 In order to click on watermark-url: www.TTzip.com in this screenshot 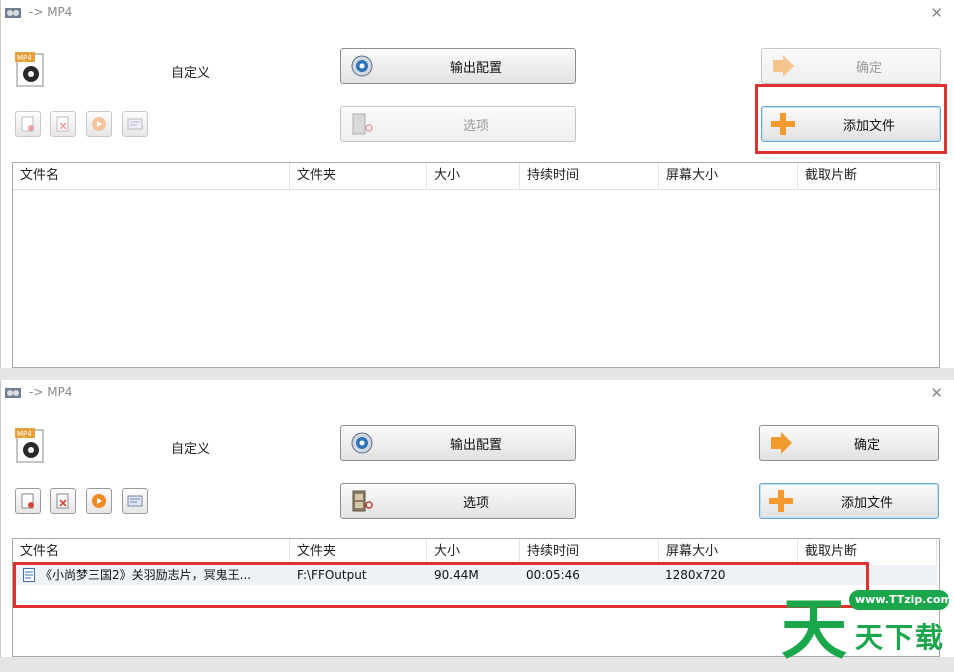, I will do `click(903, 599)`.